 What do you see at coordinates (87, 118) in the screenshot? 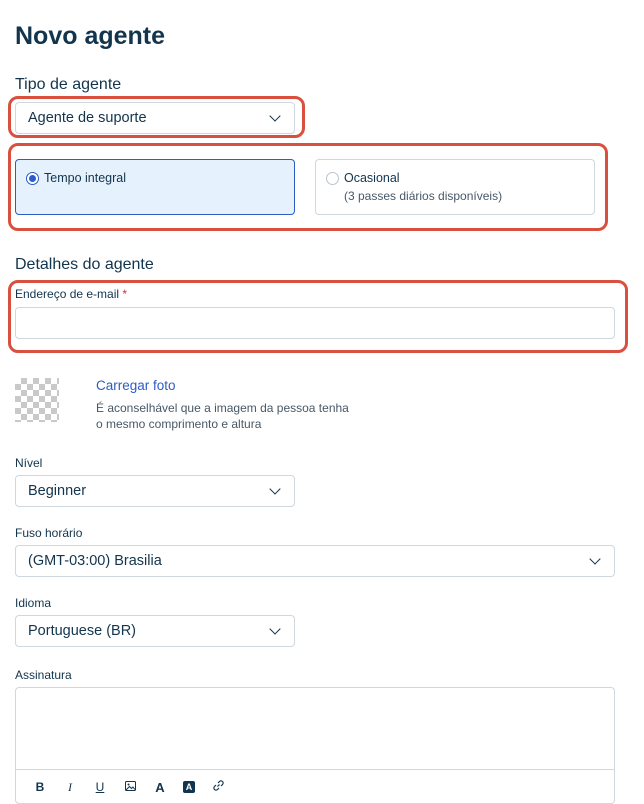
I see `agent-type-value: Agente de suporte` at bounding box center [87, 118].